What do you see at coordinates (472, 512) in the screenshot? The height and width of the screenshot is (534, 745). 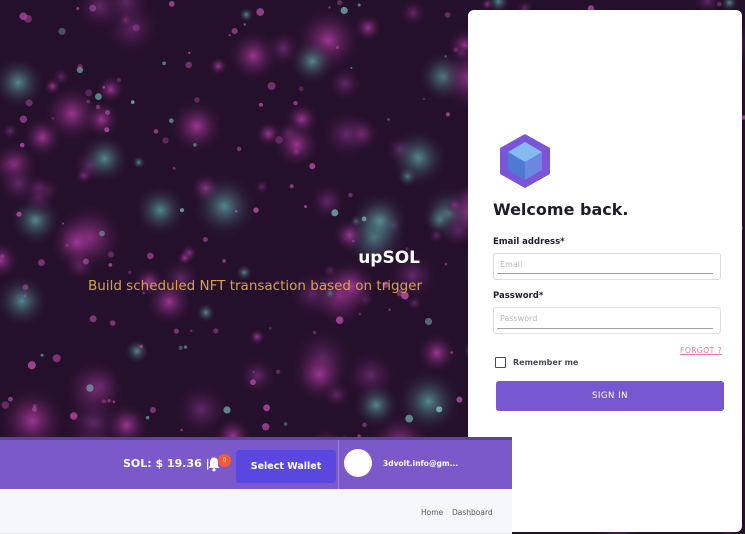 I see `breadcrumb-dashboard: Dashboard` at bounding box center [472, 512].